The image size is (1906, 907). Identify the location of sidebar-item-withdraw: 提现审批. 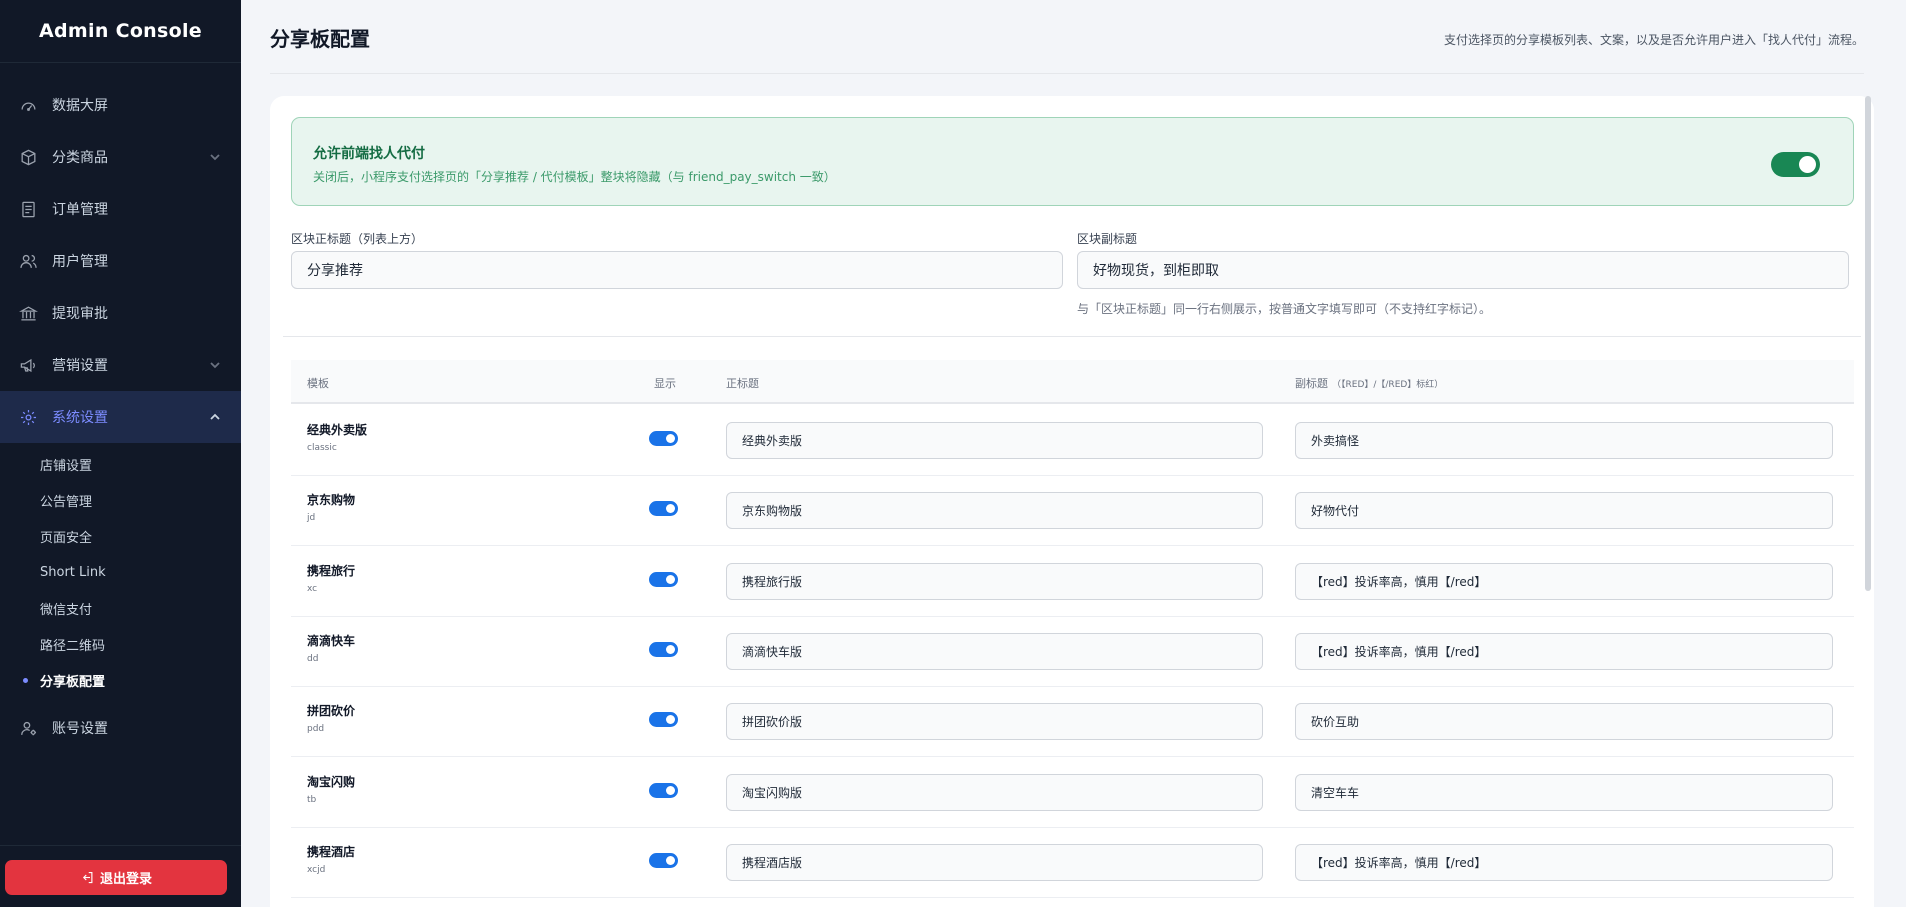
(120, 313).